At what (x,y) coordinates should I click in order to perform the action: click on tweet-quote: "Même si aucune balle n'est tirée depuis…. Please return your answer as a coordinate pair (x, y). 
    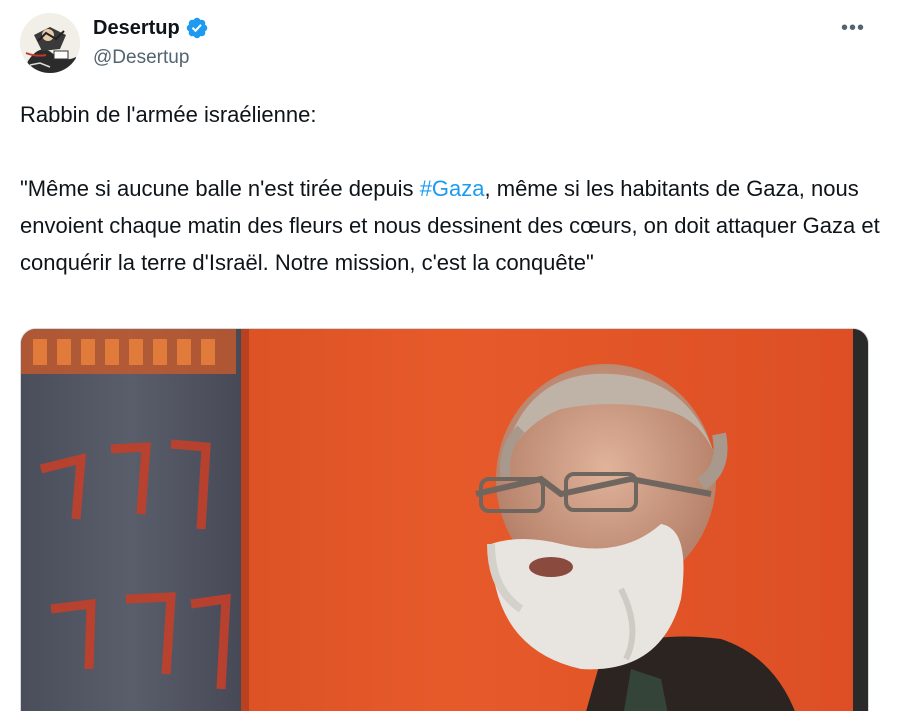
    Looking at the image, I should click on (450, 225).